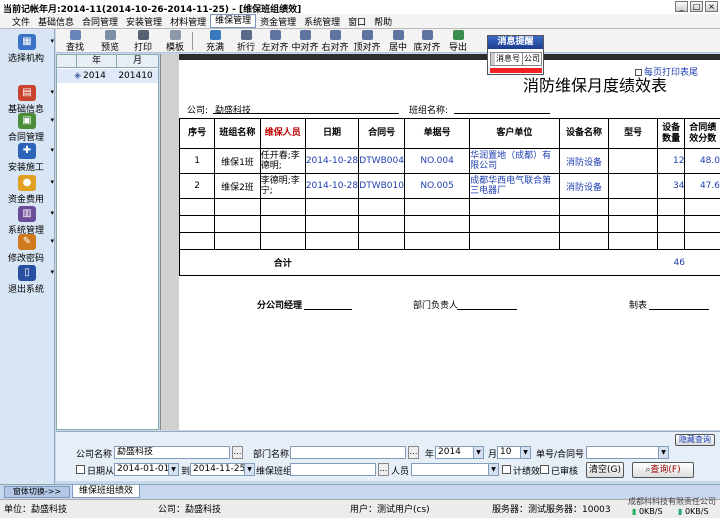 This screenshot has width=720, height=518. What do you see at coordinates (28, 280) in the screenshot?
I see `sidebar-item-7: ▯ 退出系统 ▾` at bounding box center [28, 280].